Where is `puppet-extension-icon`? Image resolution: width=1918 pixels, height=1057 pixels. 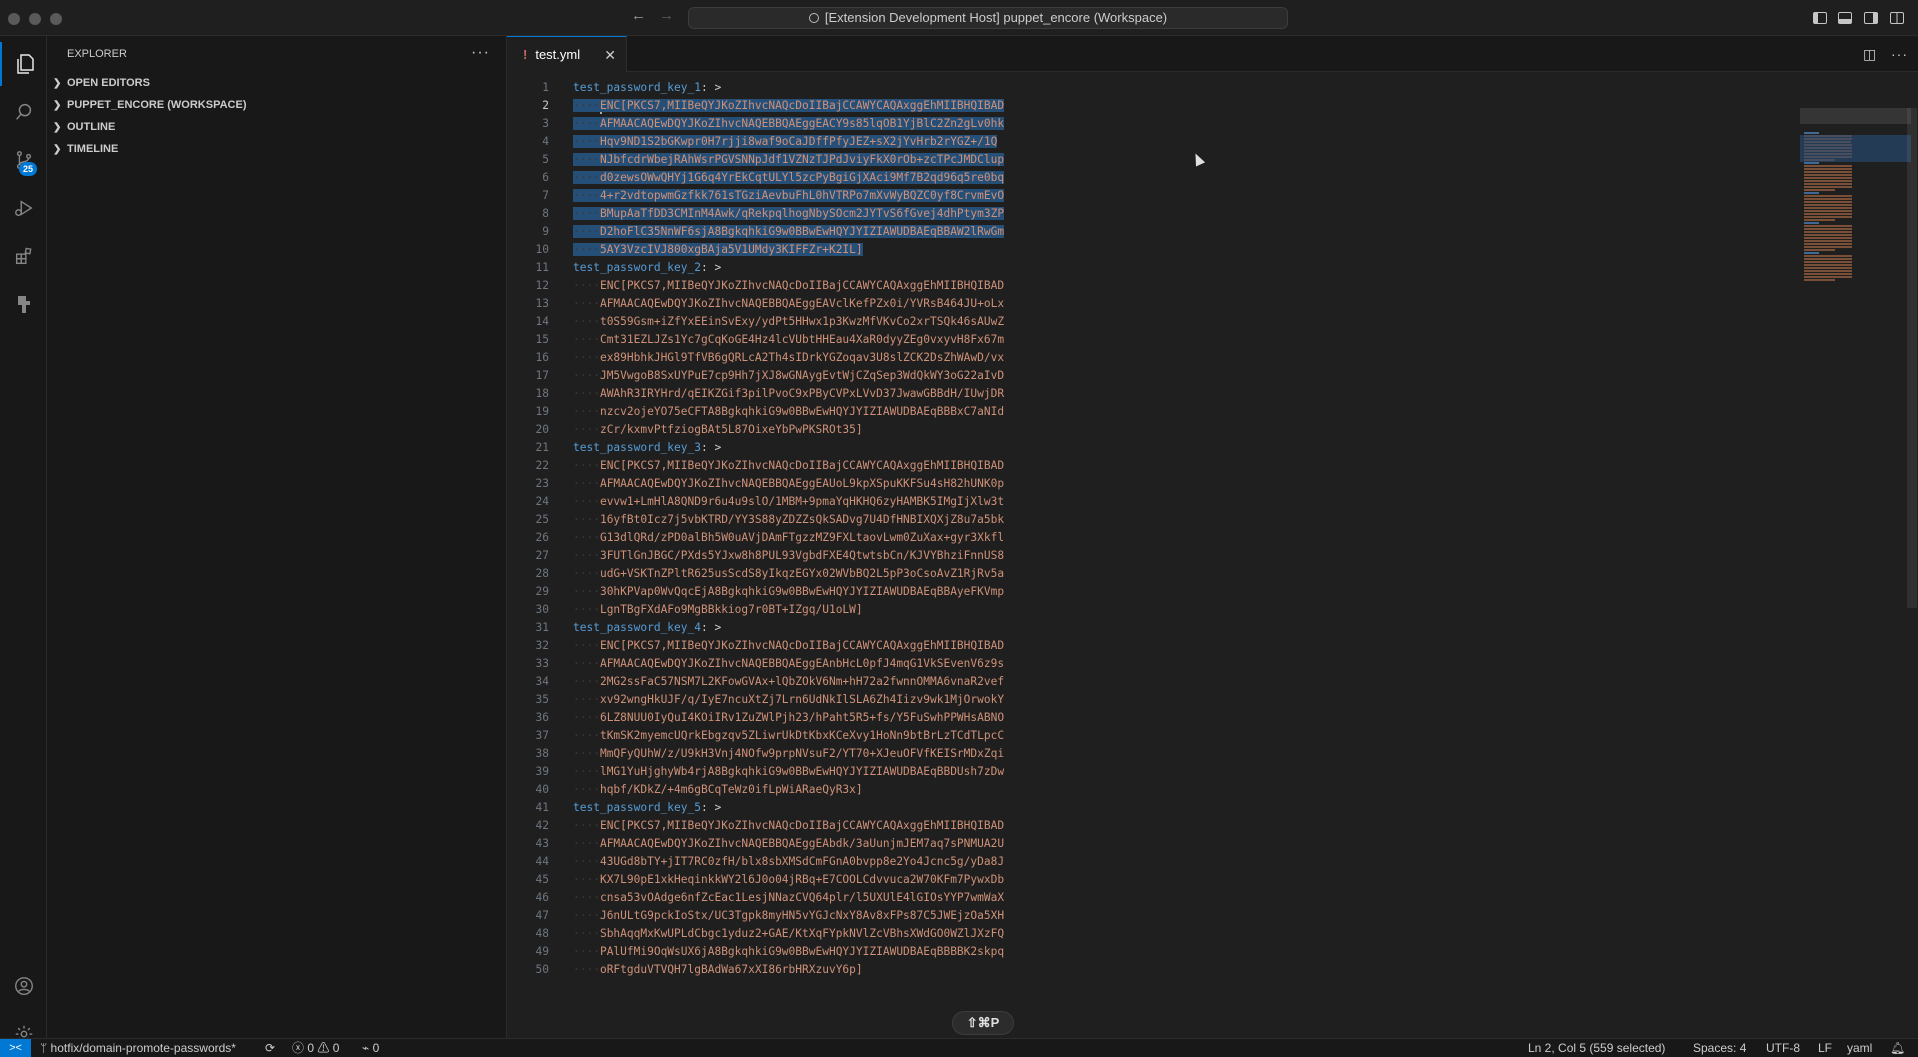 puppet-extension-icon is located at coordinates (23, 304).